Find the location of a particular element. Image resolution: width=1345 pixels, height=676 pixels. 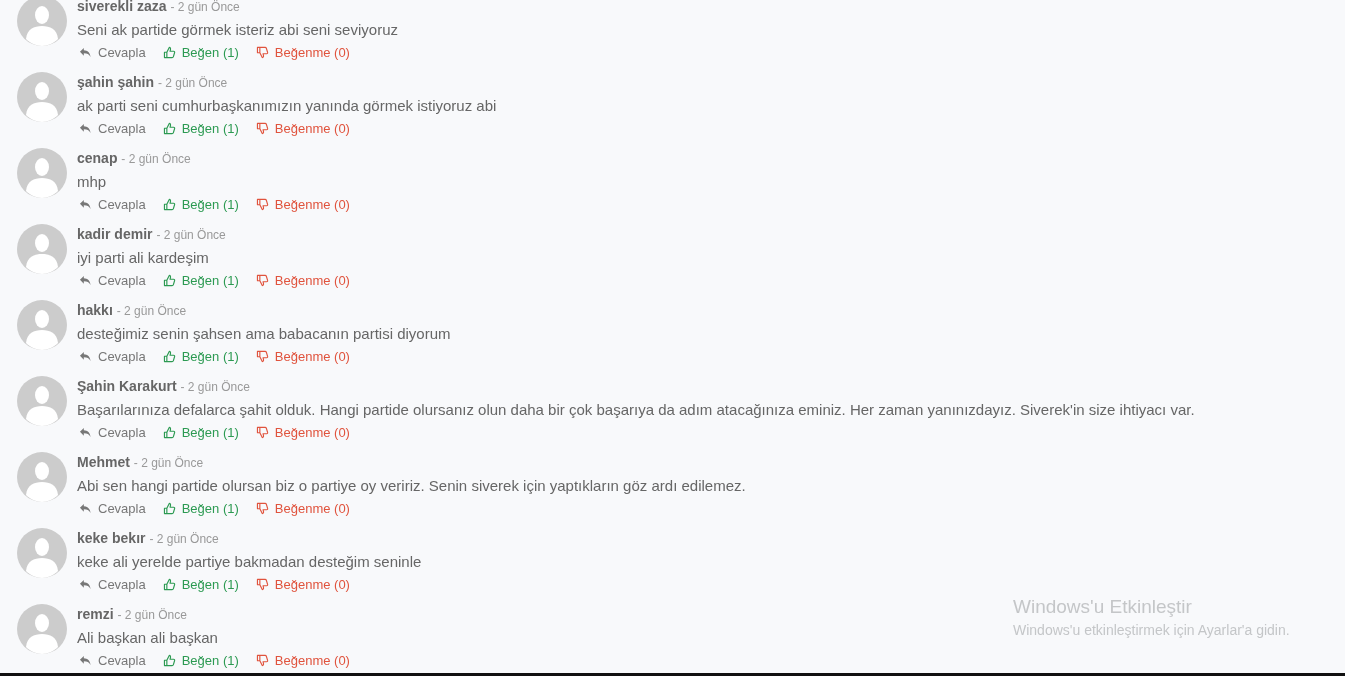

comment-text: ak parti seni cumhurbaşkanımızın yanında görmek istiyoruz abi is located at coordinates (287, 106).